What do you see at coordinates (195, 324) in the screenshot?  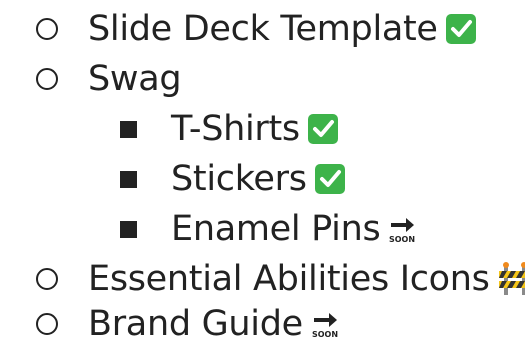 I see `list-item-label: Brand Guide` at bounding box center [195, 324].